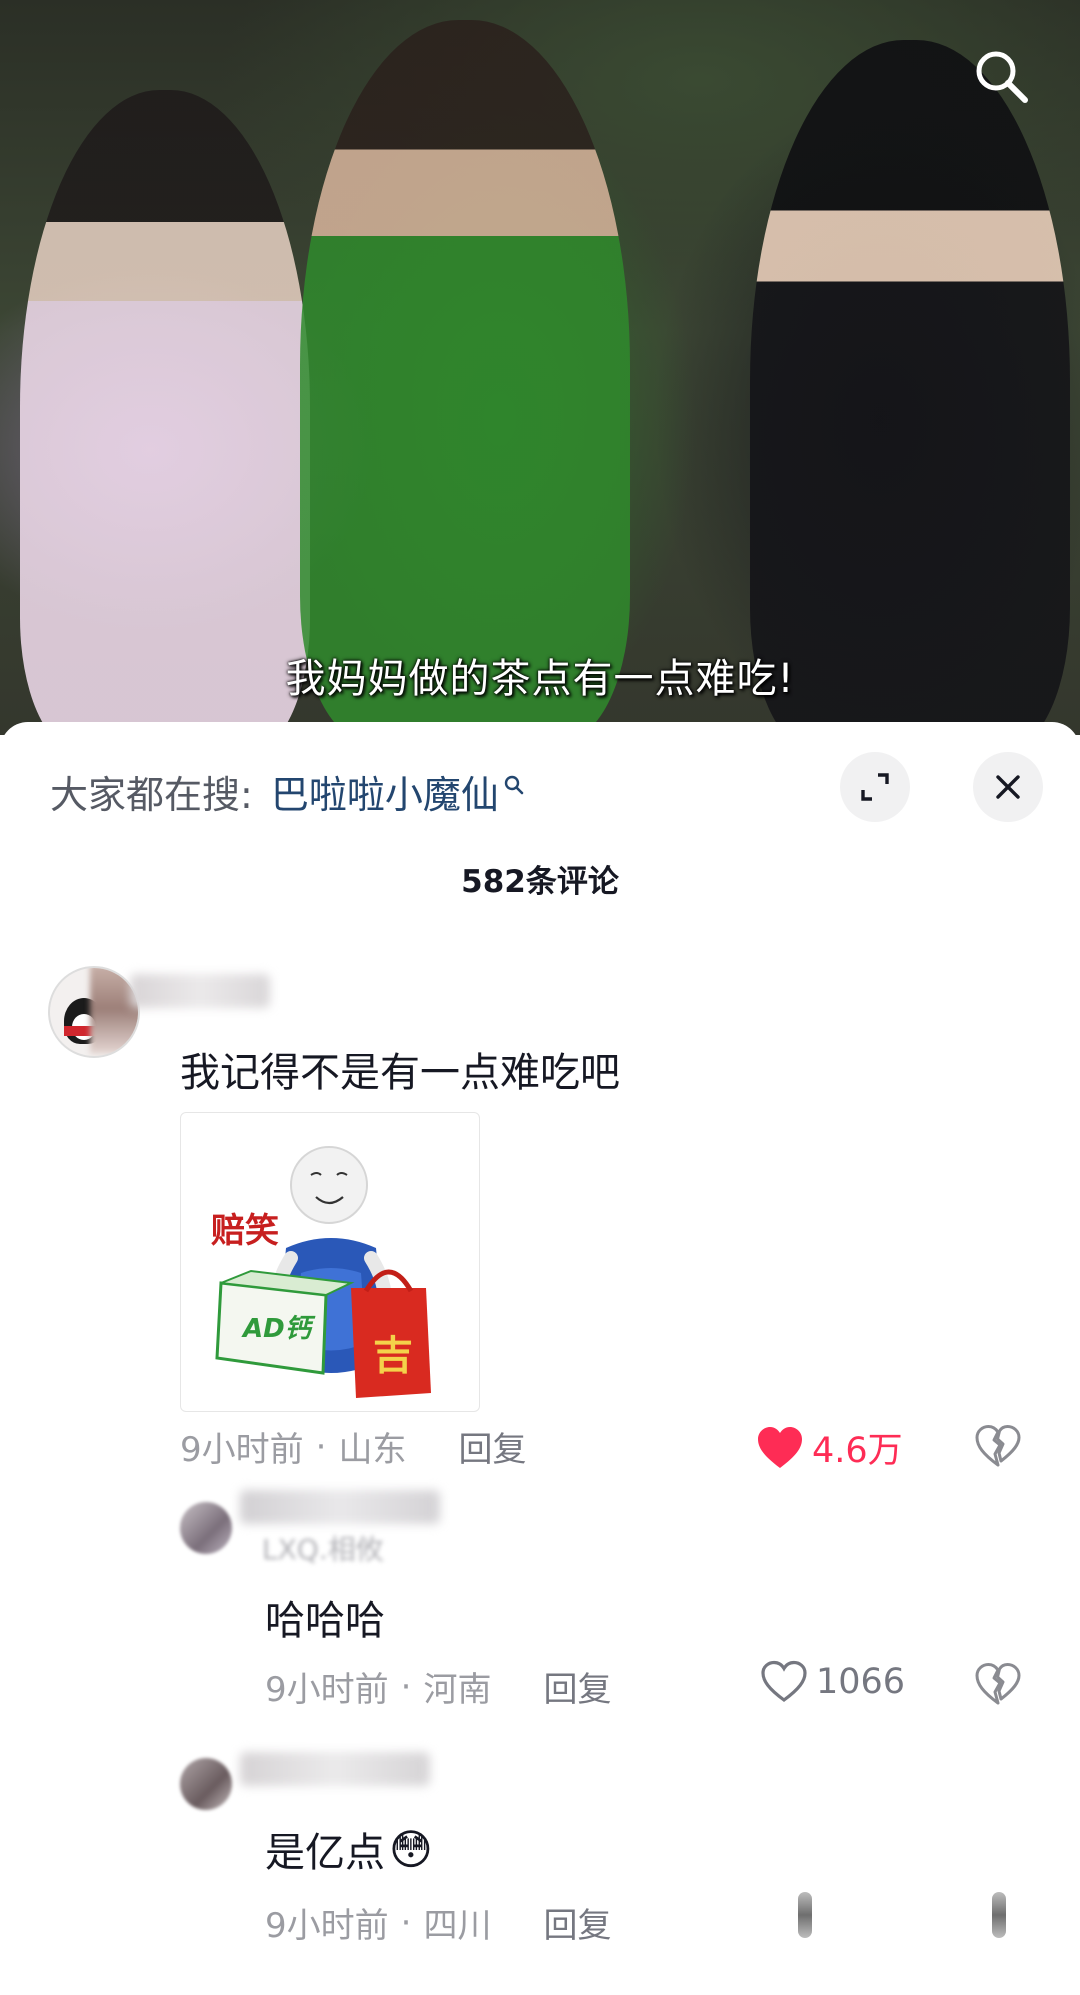  What do you see at coordinates (94, 1012) in the screenshot?
I see `avatar` at bounding box center [94, 1012].